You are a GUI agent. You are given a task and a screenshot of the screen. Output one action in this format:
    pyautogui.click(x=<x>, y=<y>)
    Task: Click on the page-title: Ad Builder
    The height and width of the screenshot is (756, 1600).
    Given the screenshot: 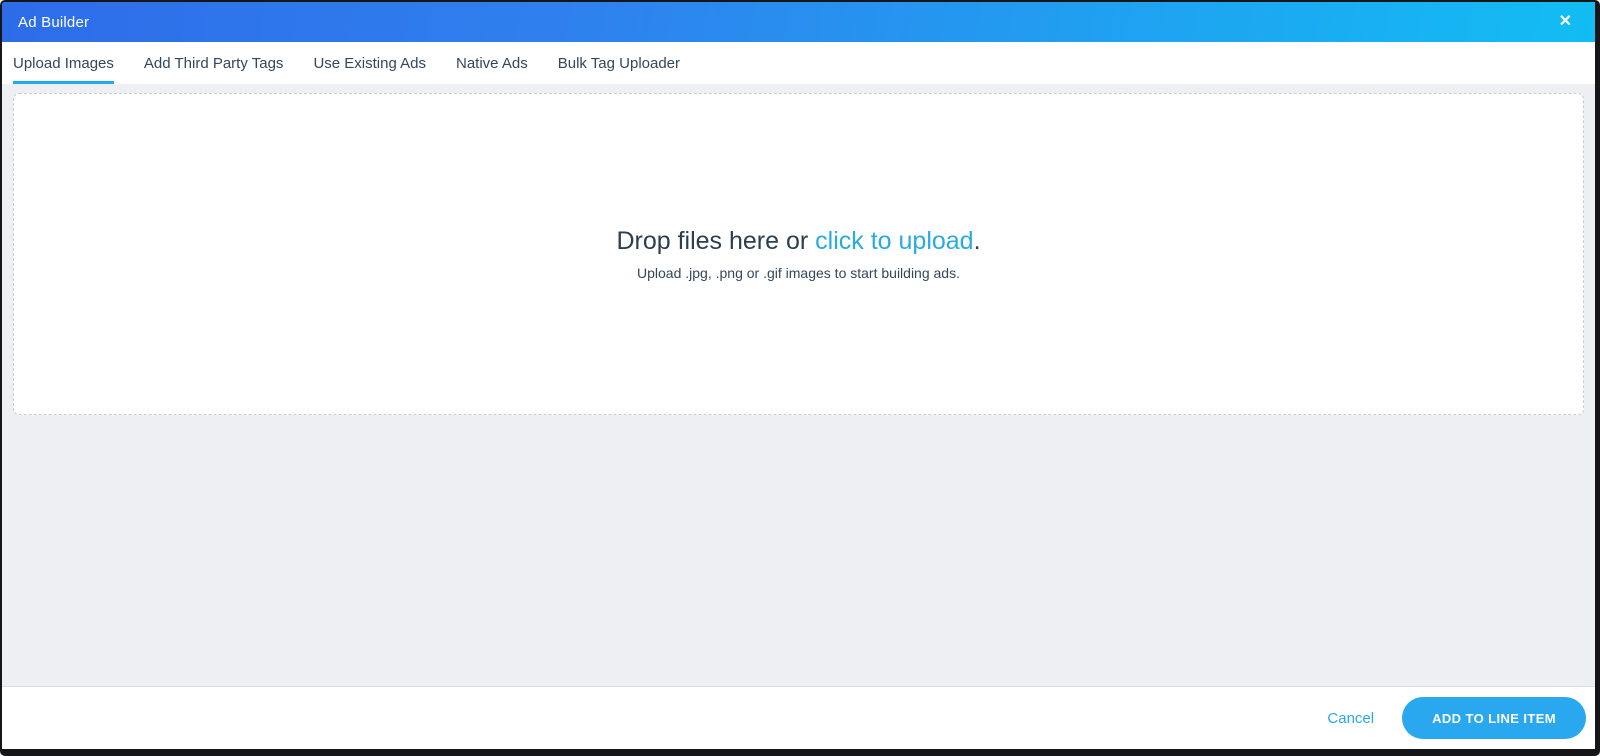 What is the action you would take?
    pyautogui.click(x=54, y=22)
    